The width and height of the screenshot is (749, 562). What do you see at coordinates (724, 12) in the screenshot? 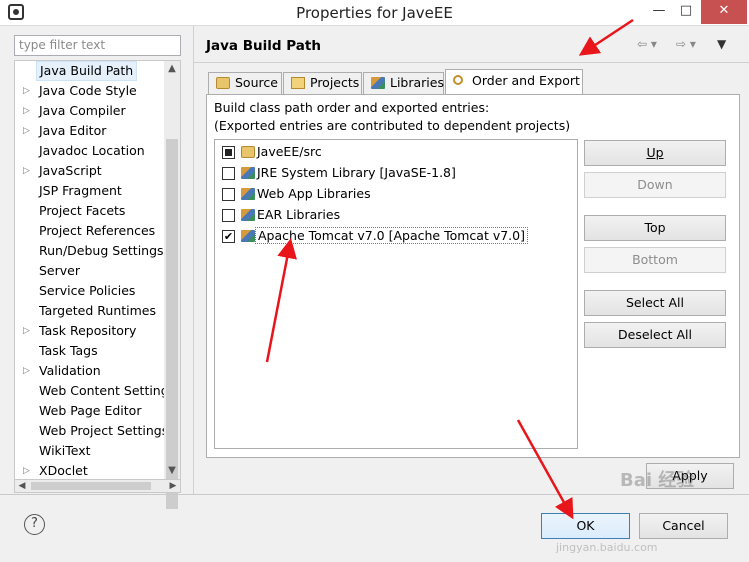
I see `close-button: ✕` at bounding box center [724, 12].